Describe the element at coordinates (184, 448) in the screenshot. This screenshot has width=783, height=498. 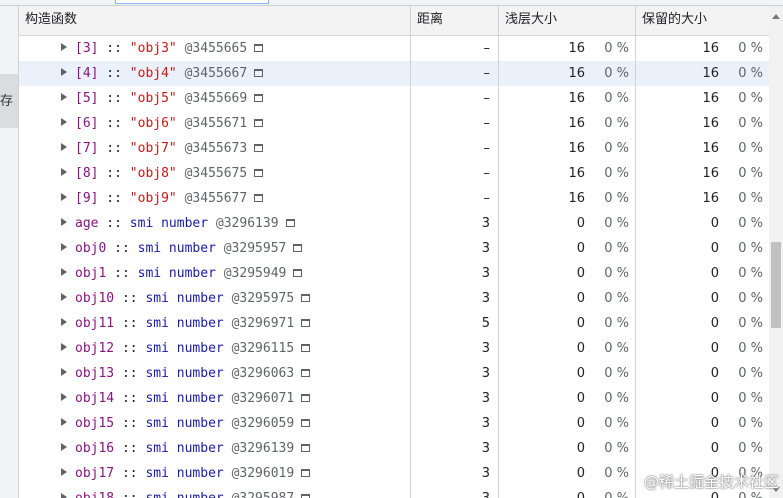
I see `node-value: smi number` at that location.